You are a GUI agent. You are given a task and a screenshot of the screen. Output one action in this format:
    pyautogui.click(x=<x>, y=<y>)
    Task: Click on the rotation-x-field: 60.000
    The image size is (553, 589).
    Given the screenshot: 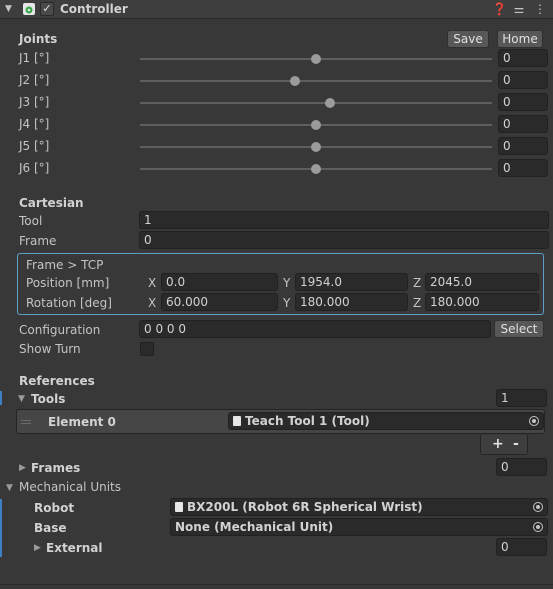 What is the action you would take?
    pyautogui.click(x=219, y=302)
    